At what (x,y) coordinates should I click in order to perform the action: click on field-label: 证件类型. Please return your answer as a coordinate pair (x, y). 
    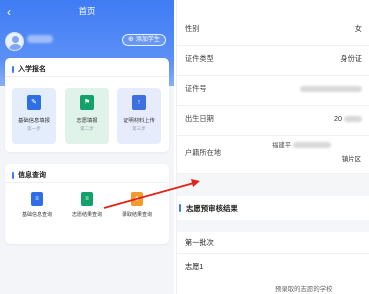
    Looking at the image, I should click on (199, 58).